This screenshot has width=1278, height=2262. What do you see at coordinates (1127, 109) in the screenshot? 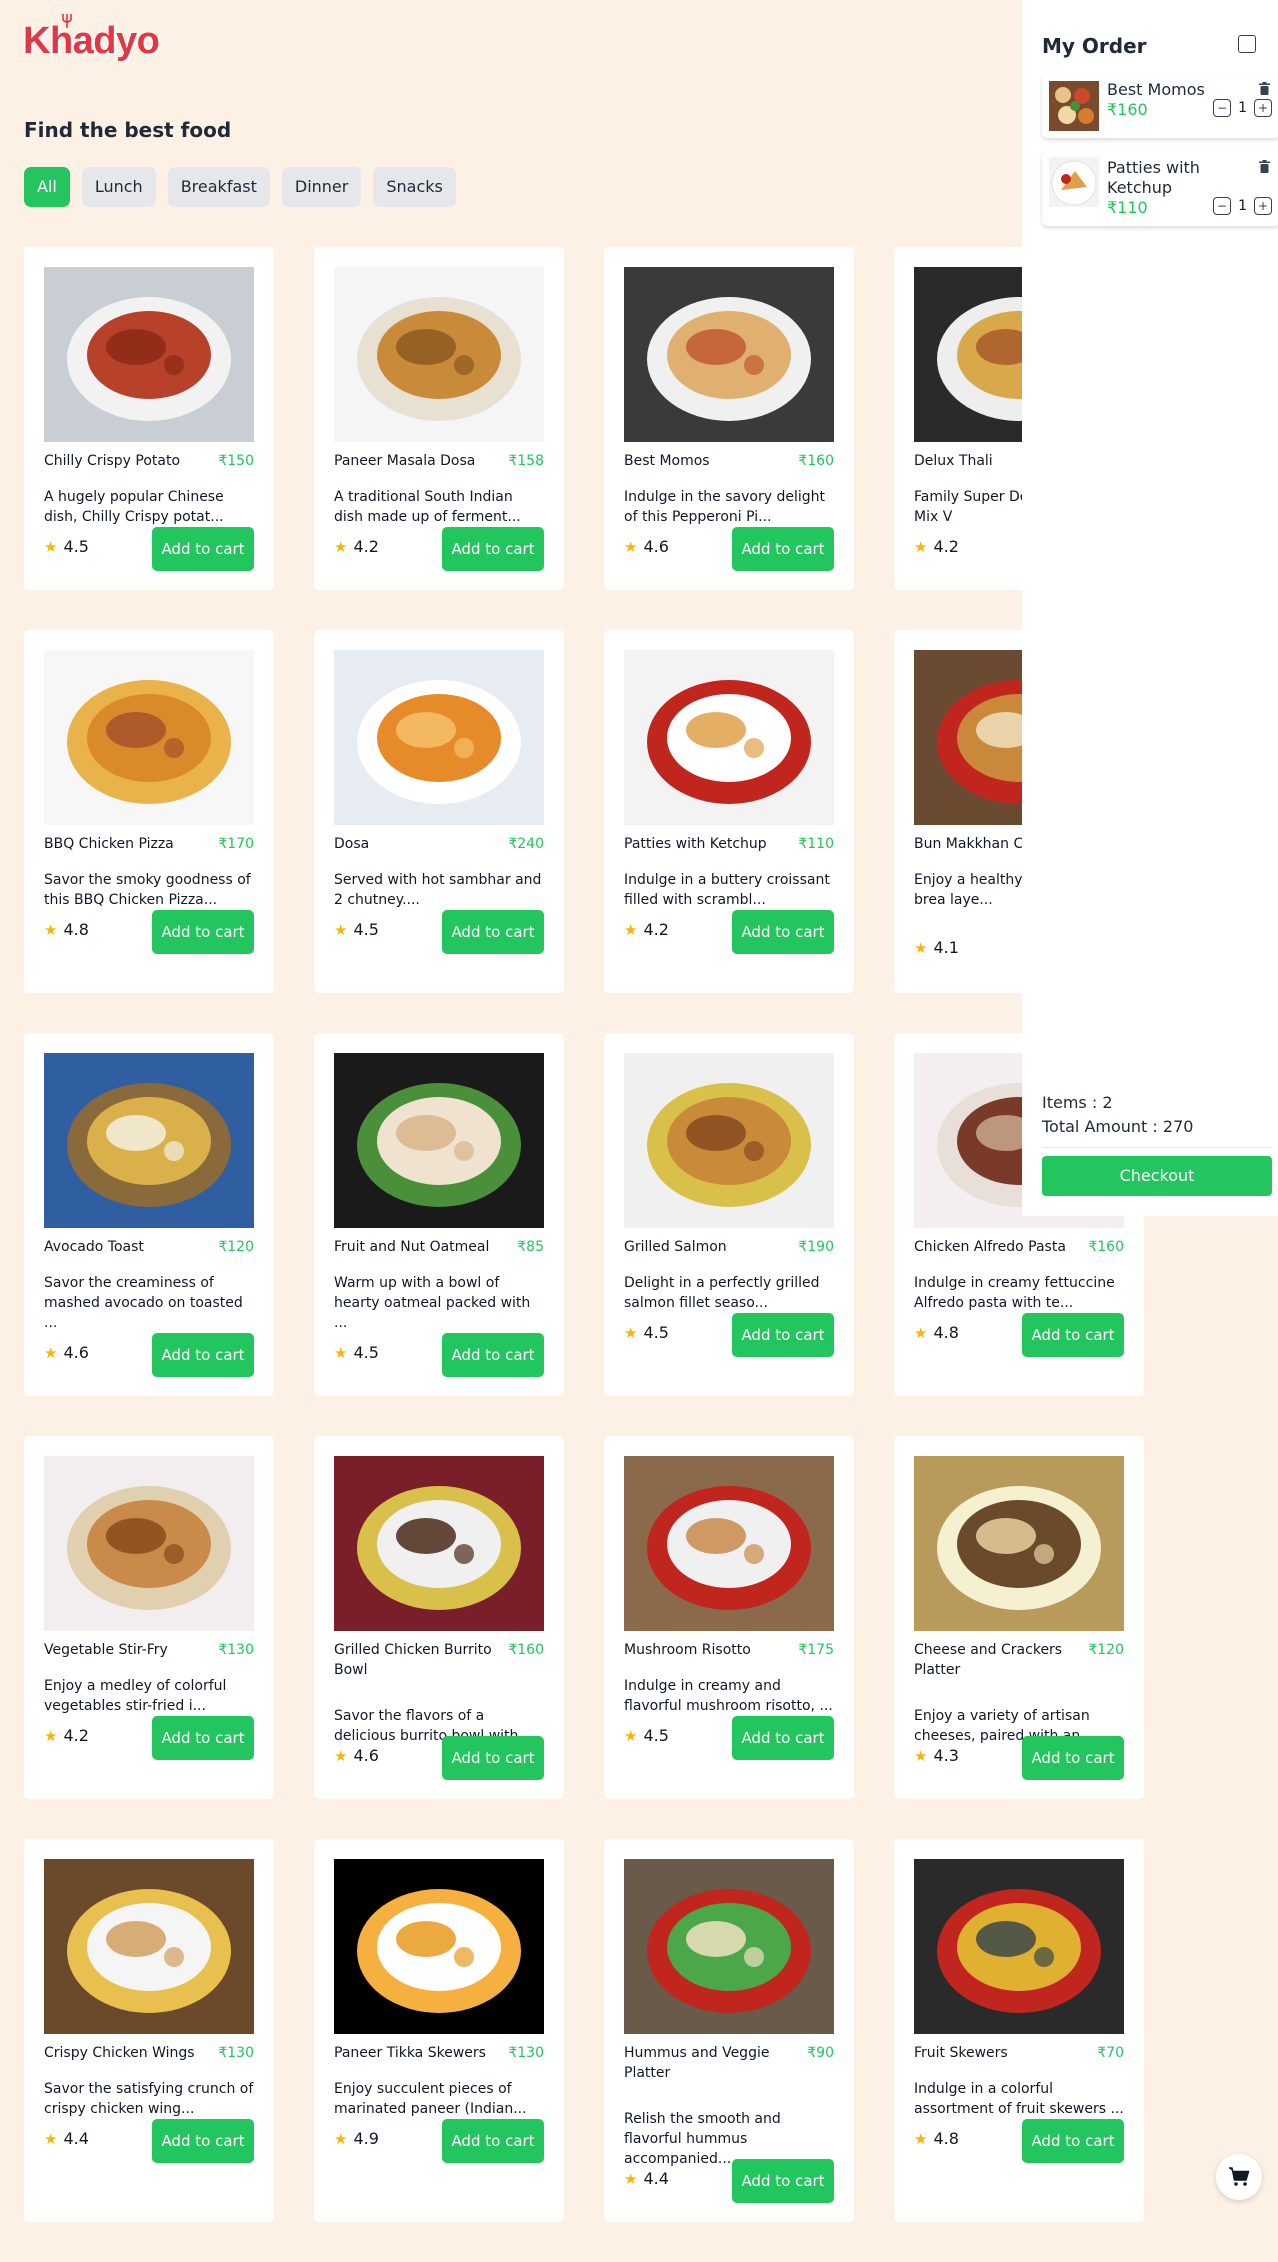
I see `order-item-price: ₹160` at bounding box center [1127, 109].